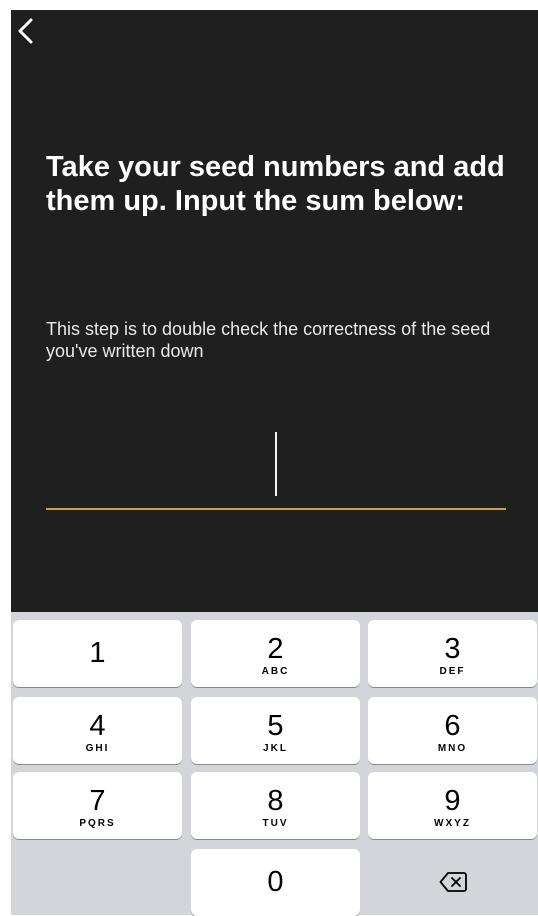  I want to click on key-7: 7 PQRS, so click(97, 805).